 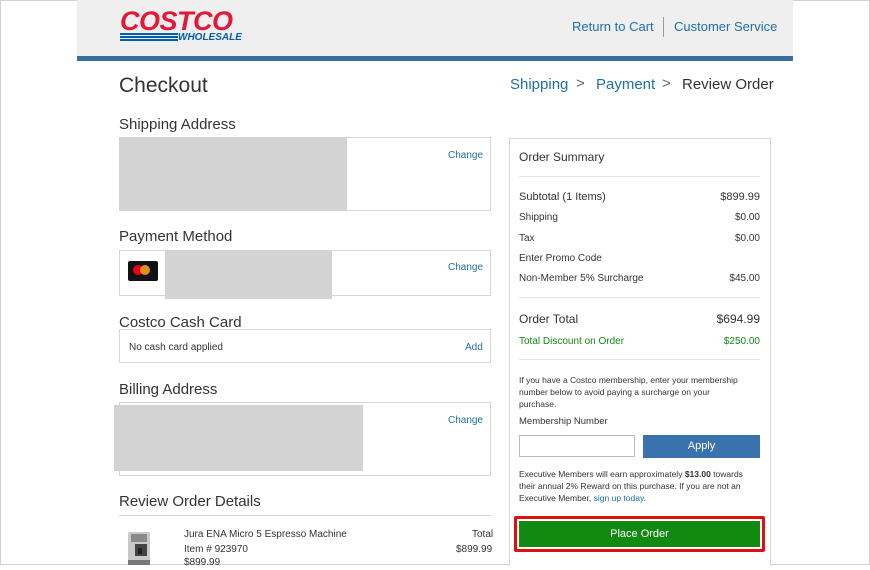 I want to click on payment-method-title: Payment Method, so click(x=176, y=236).